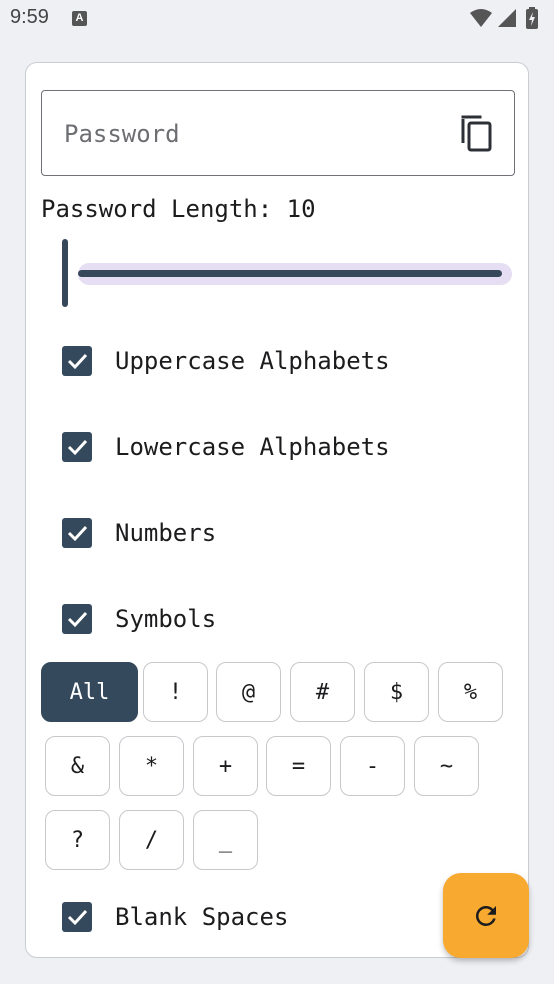 This screenshot has height=984, width=554. I want to click on symbols-checkbox, so click(77, 619).